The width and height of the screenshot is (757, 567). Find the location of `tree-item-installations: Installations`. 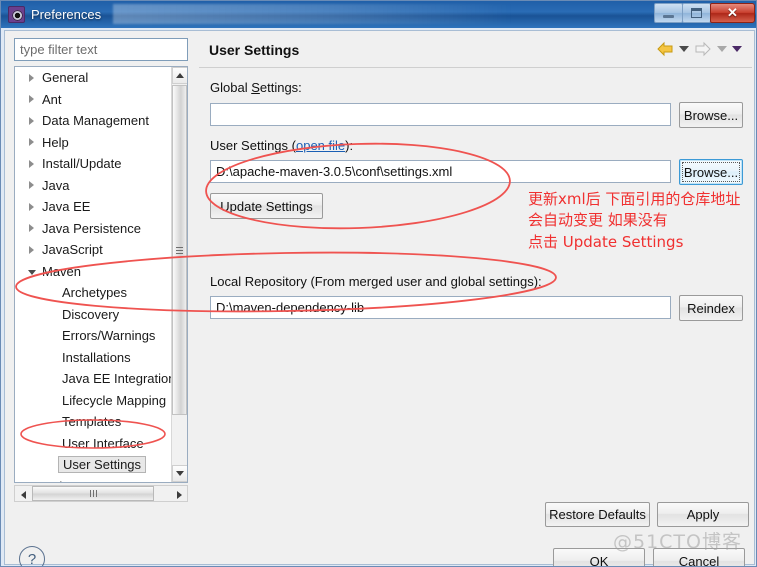

tree-item-installations: Installations is located at coordinates (94, 358).